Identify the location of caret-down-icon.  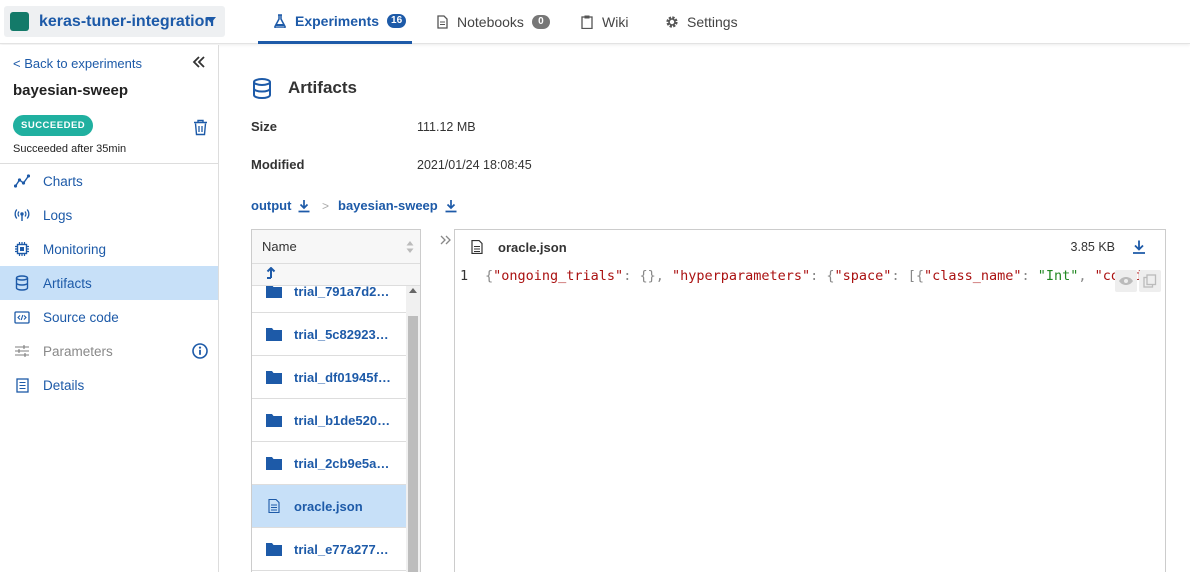
(211, 20).